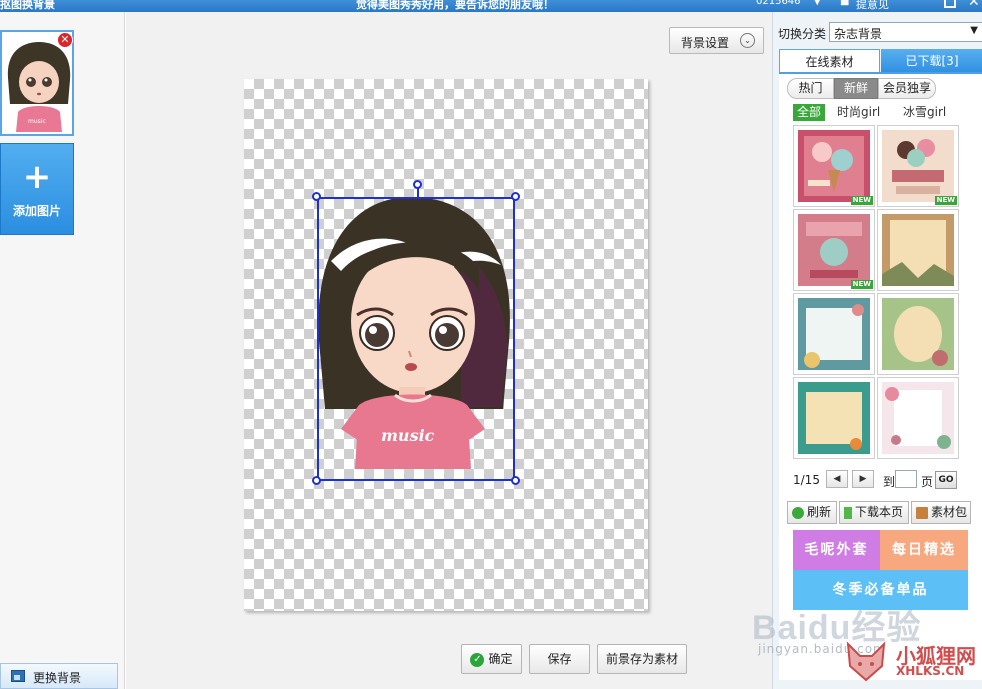  Describe the element at coordinates (837, 479) in the screenshot. I see `prev-page-button: ◀` at that location.